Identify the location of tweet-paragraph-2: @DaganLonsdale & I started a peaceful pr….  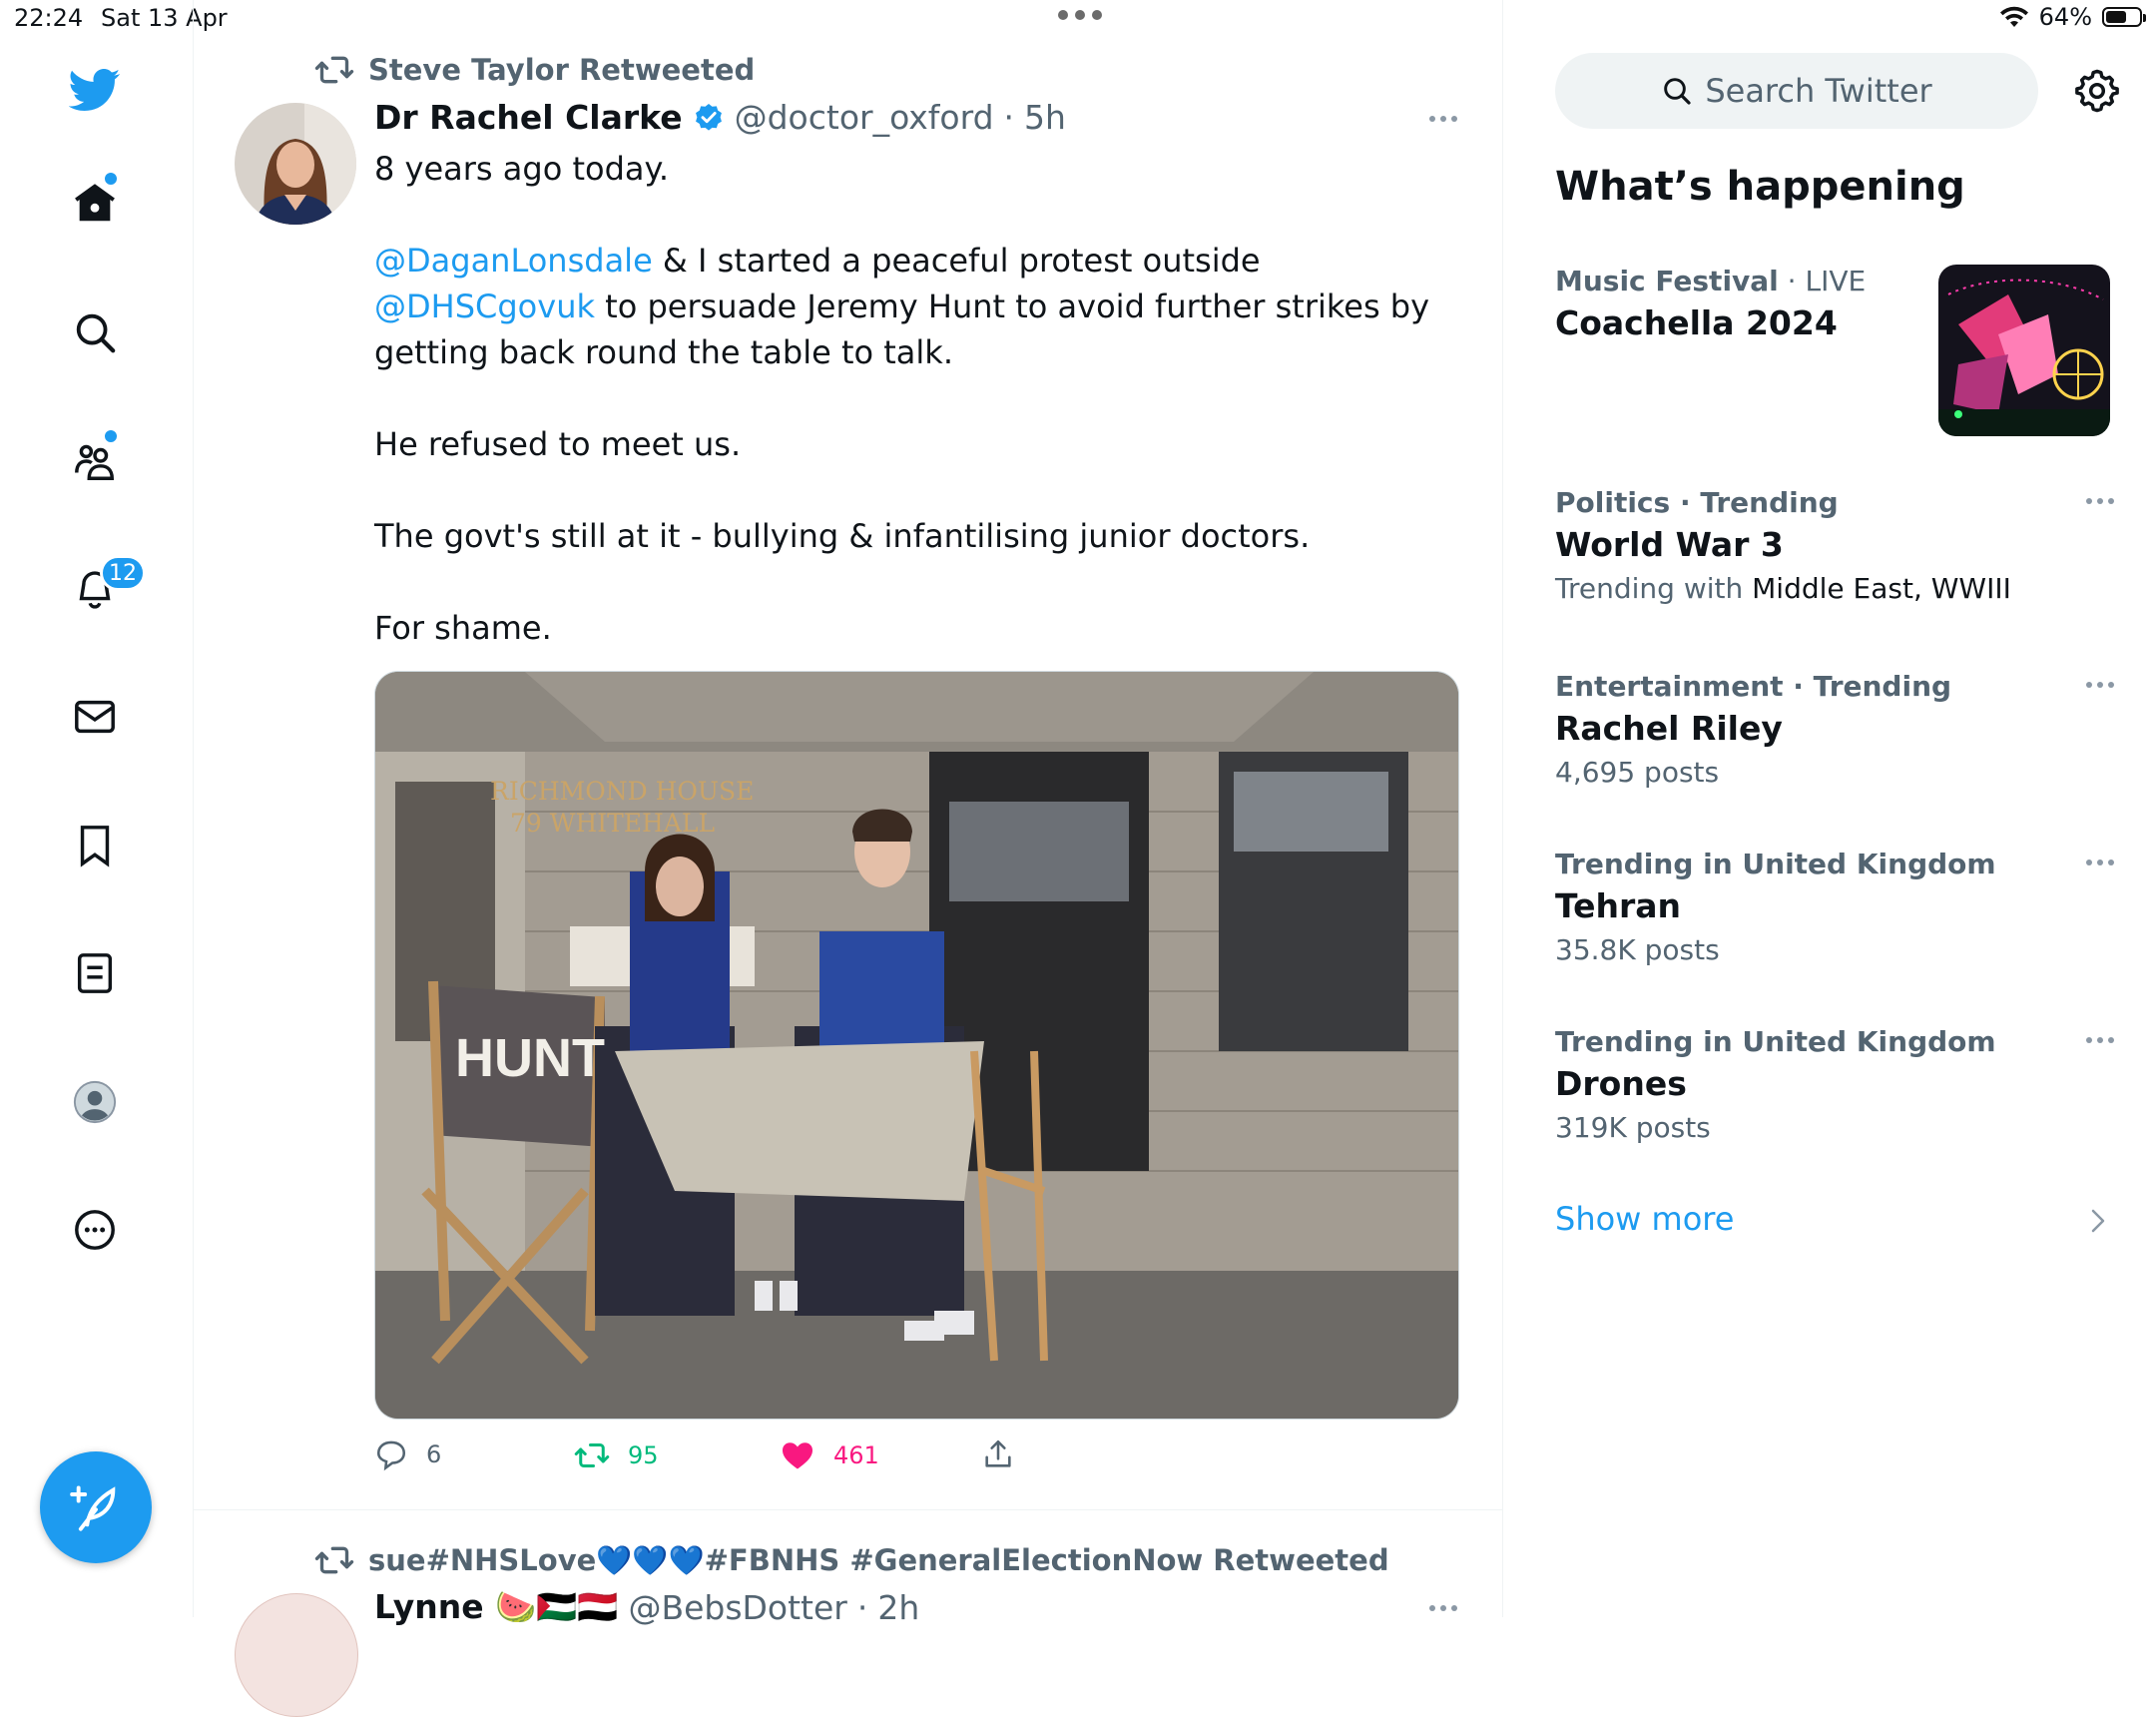
(913, 306).